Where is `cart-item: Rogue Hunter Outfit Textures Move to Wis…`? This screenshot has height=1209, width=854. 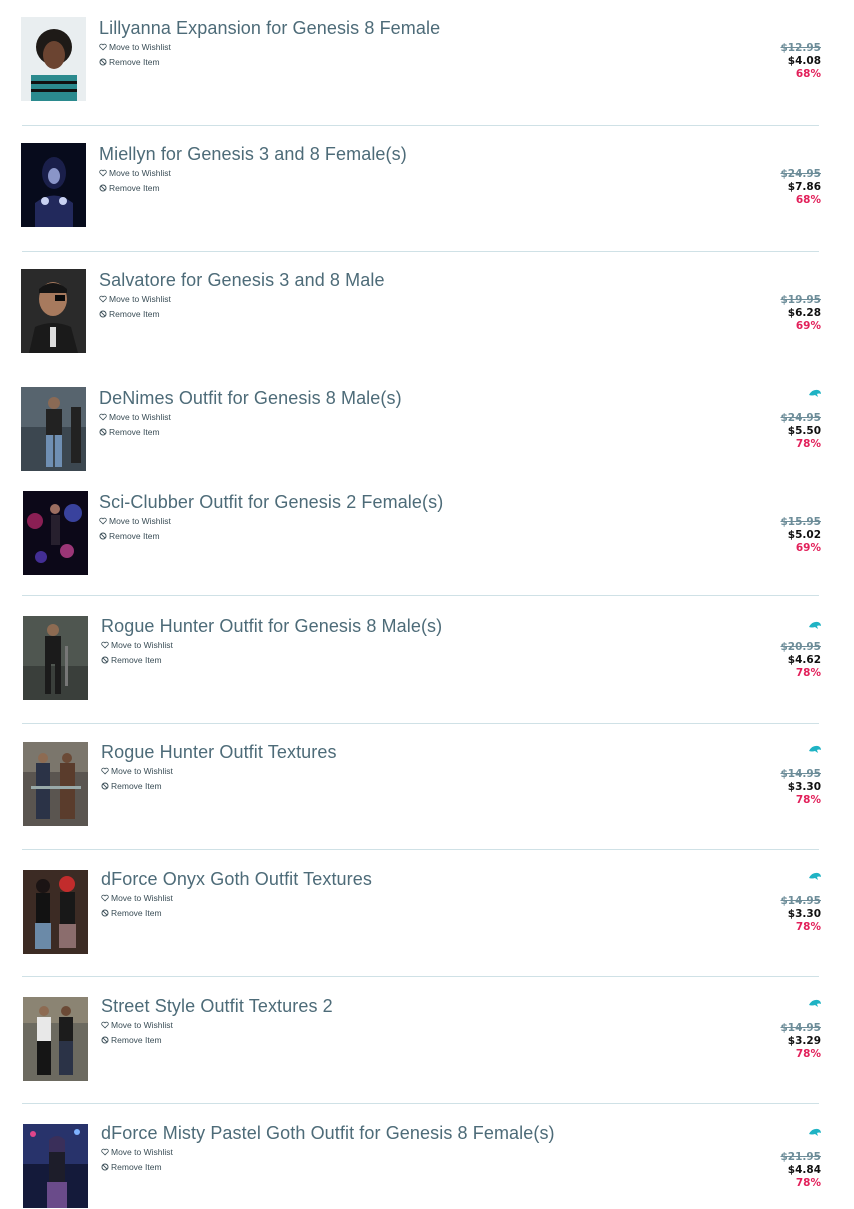 cart-item: Rogue Hunter Outfit Textures Move to Wis… is located at coordinates (427, 787).